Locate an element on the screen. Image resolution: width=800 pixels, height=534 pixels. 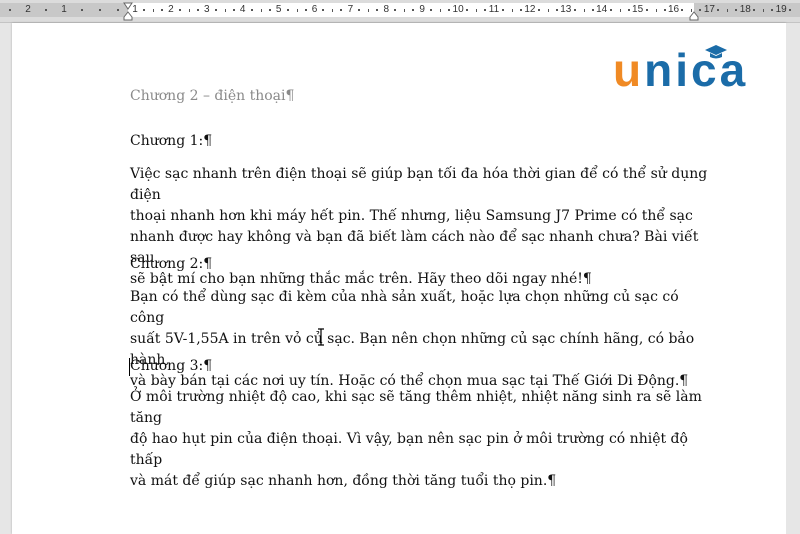
ruler-number: 16 is located at coordinates (673, 9).